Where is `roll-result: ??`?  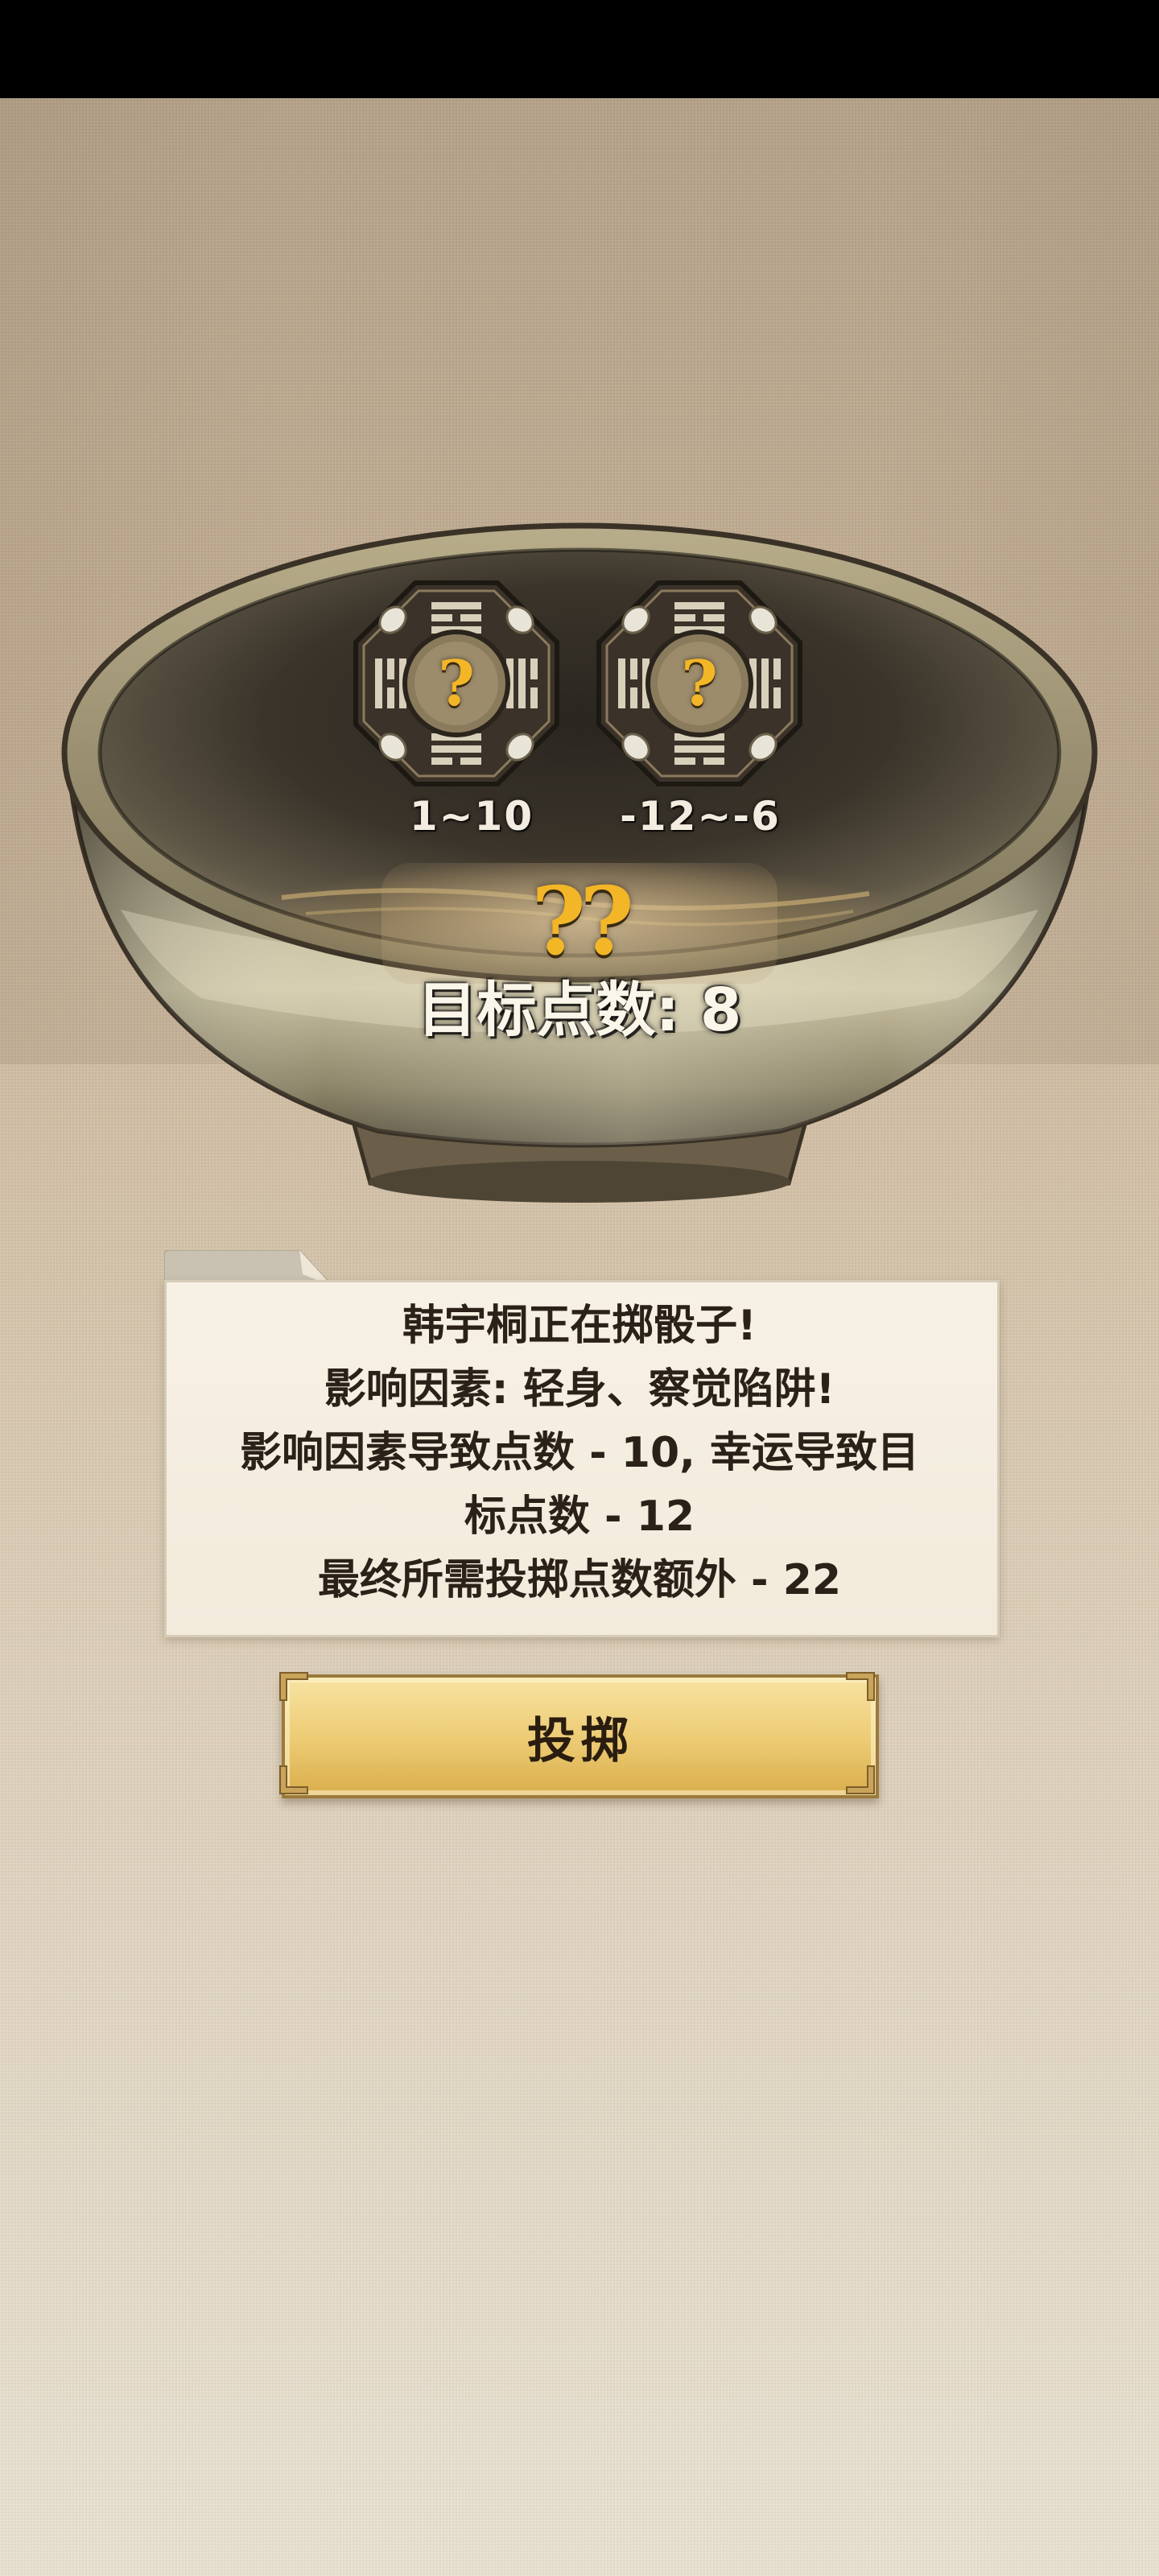
roll-result: ?? is located at coordinates (582, 921).